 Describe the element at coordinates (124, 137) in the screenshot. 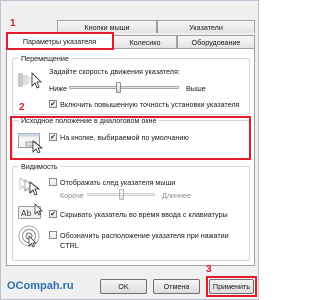

I see `snap-to-default-label: На кнопке, выбираемой по умолчанию` at that location.